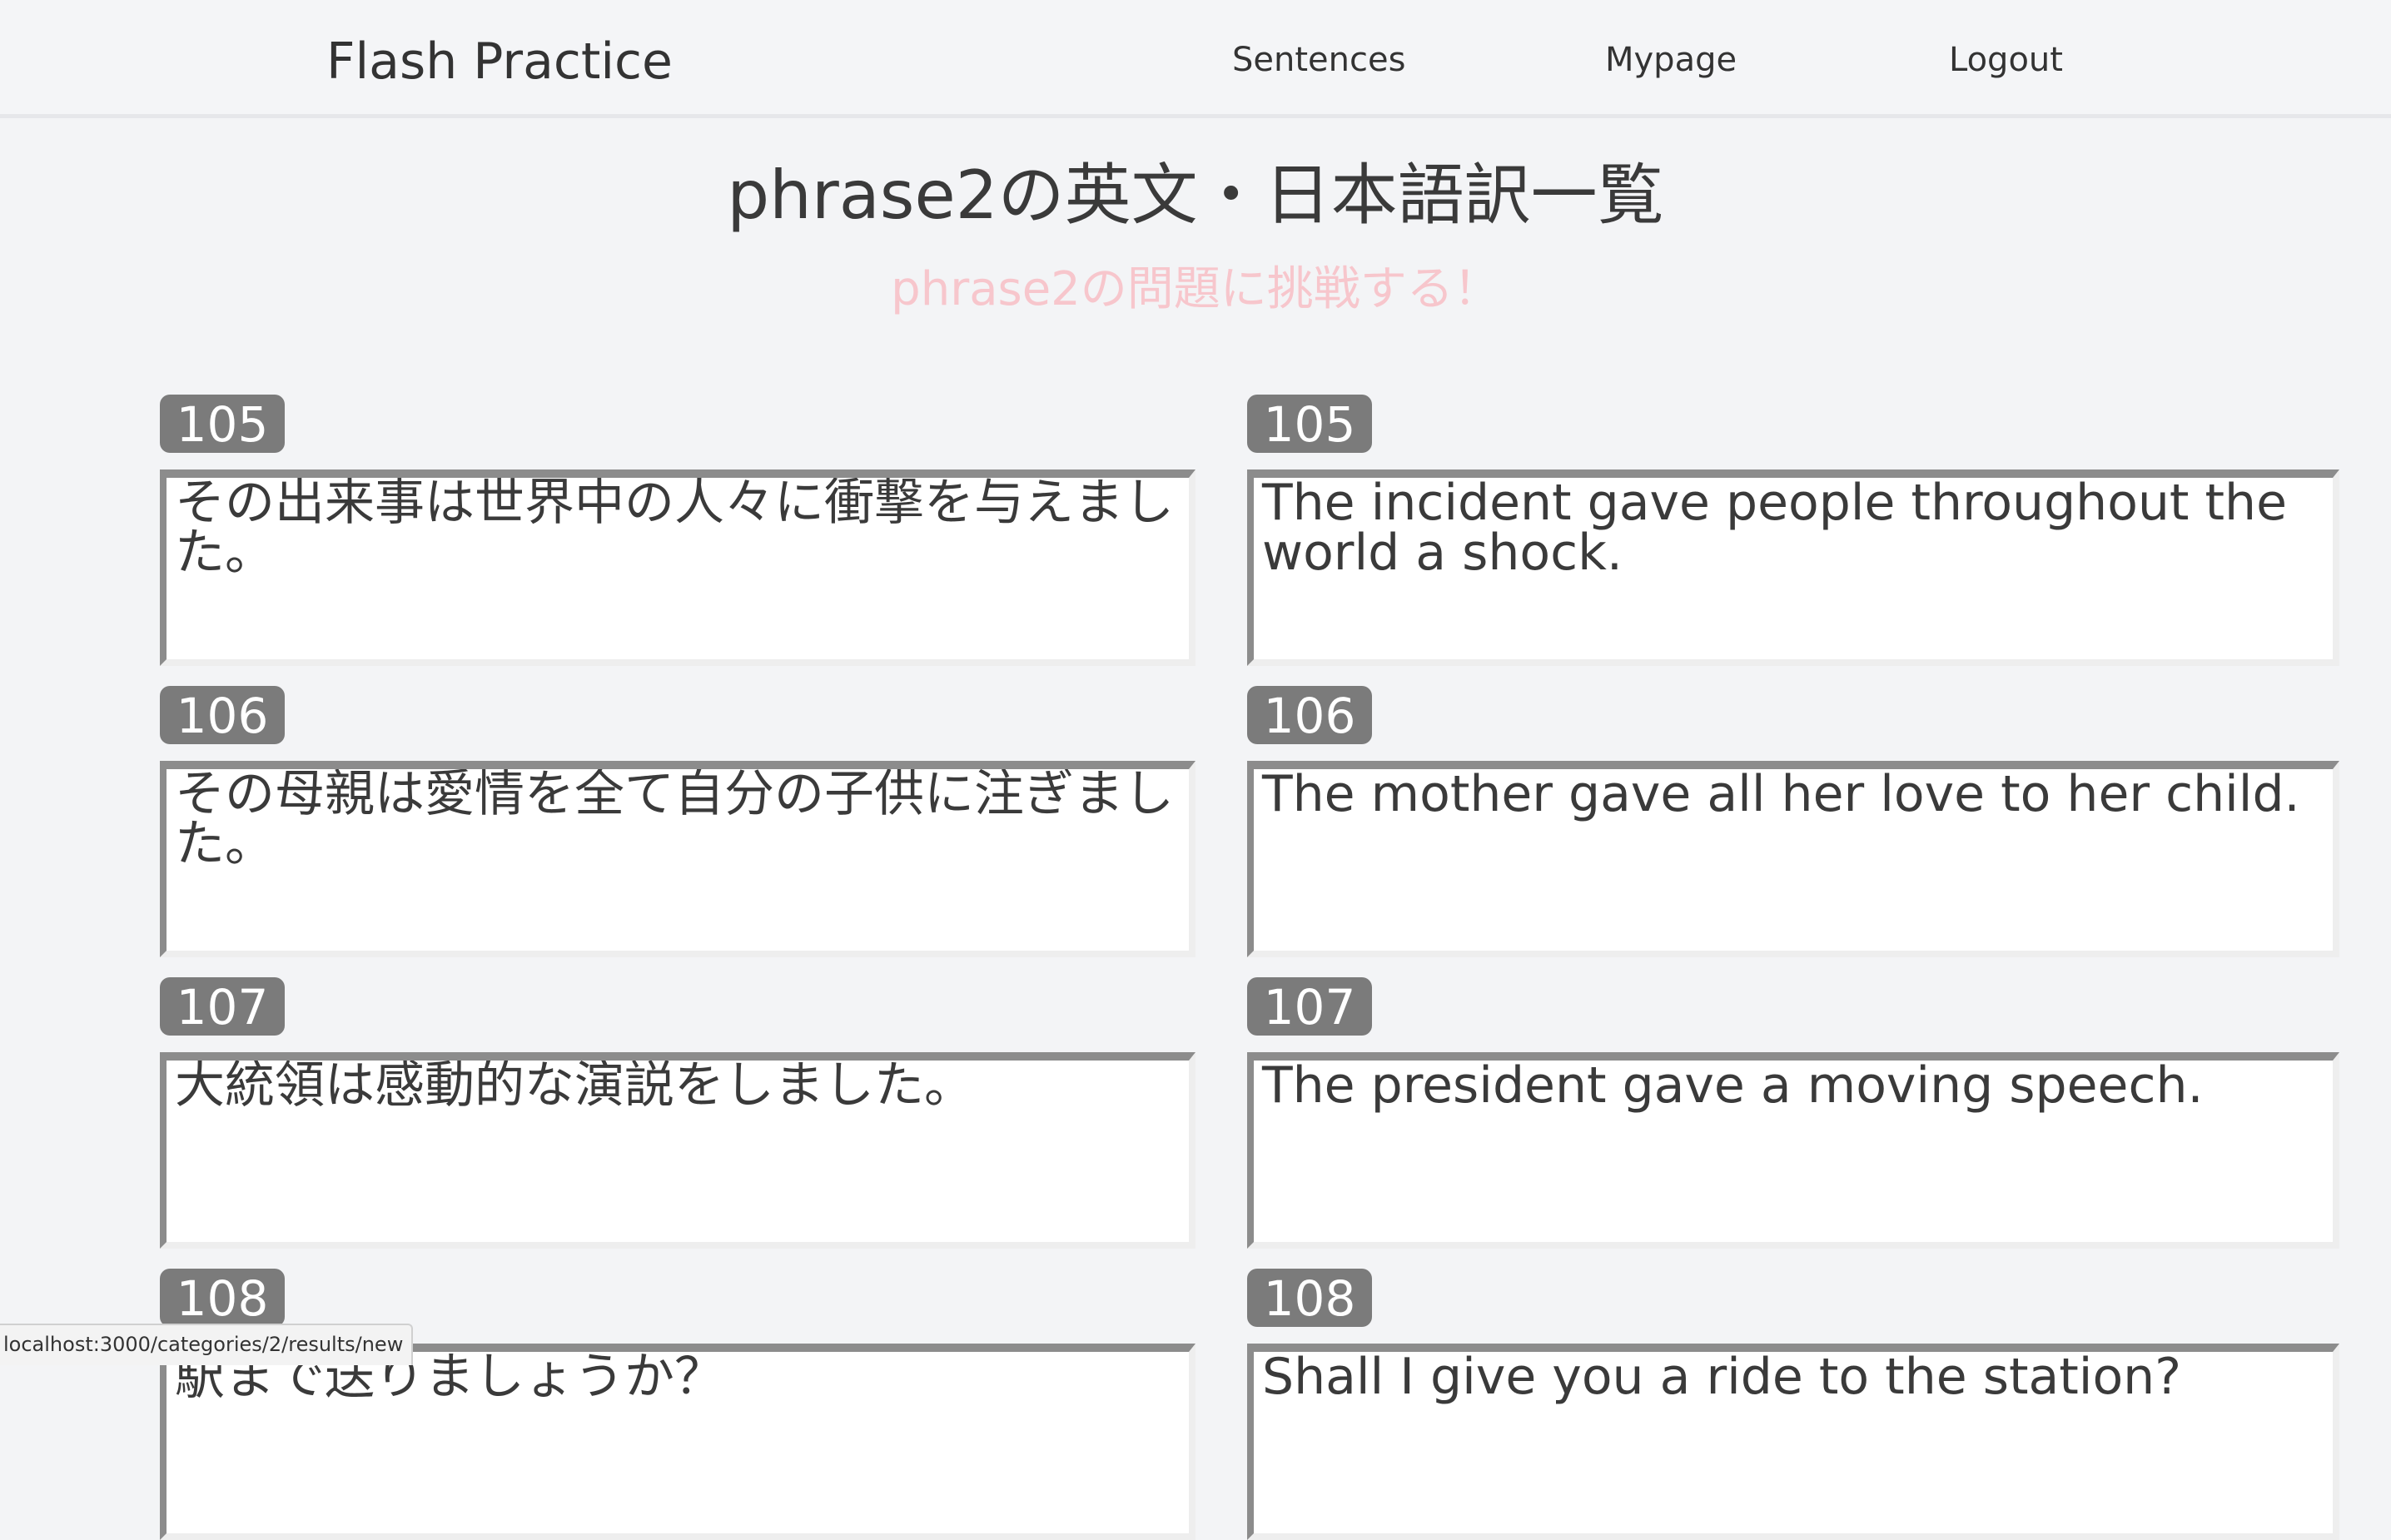  I want to click on brand-link: Flash Practice, so click(500, 61).